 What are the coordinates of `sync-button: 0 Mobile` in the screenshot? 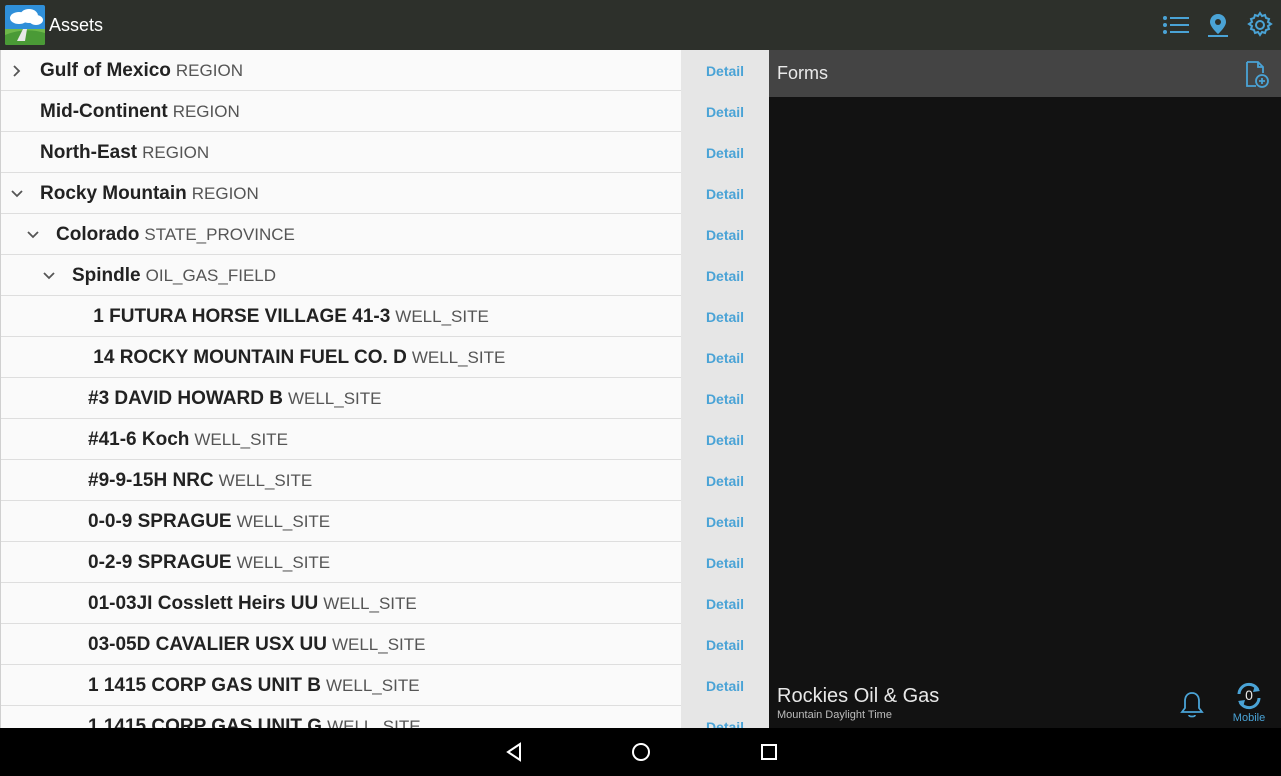 It's located at (1249, 704).